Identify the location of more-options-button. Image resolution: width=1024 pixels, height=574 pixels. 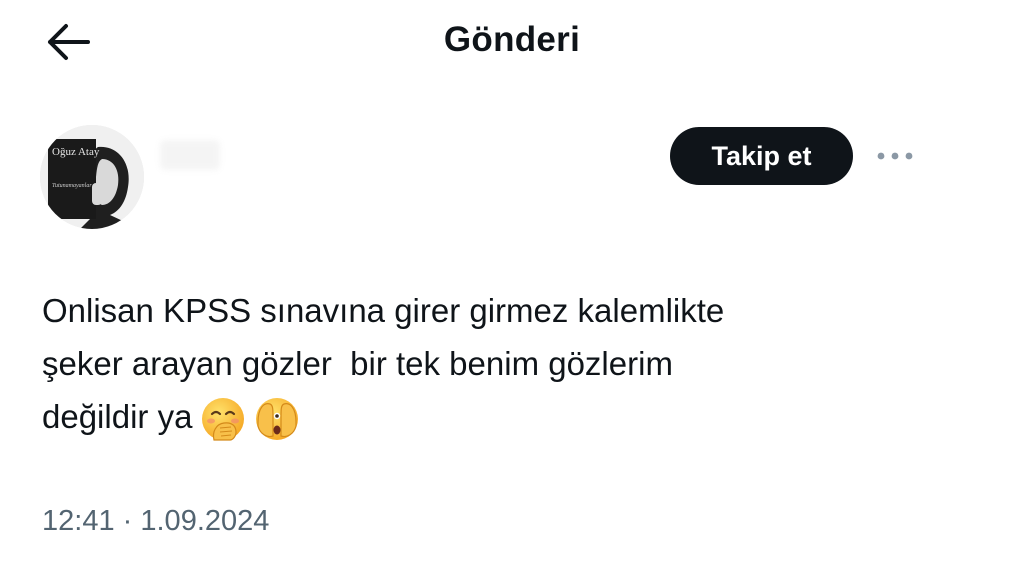
(895, 156).